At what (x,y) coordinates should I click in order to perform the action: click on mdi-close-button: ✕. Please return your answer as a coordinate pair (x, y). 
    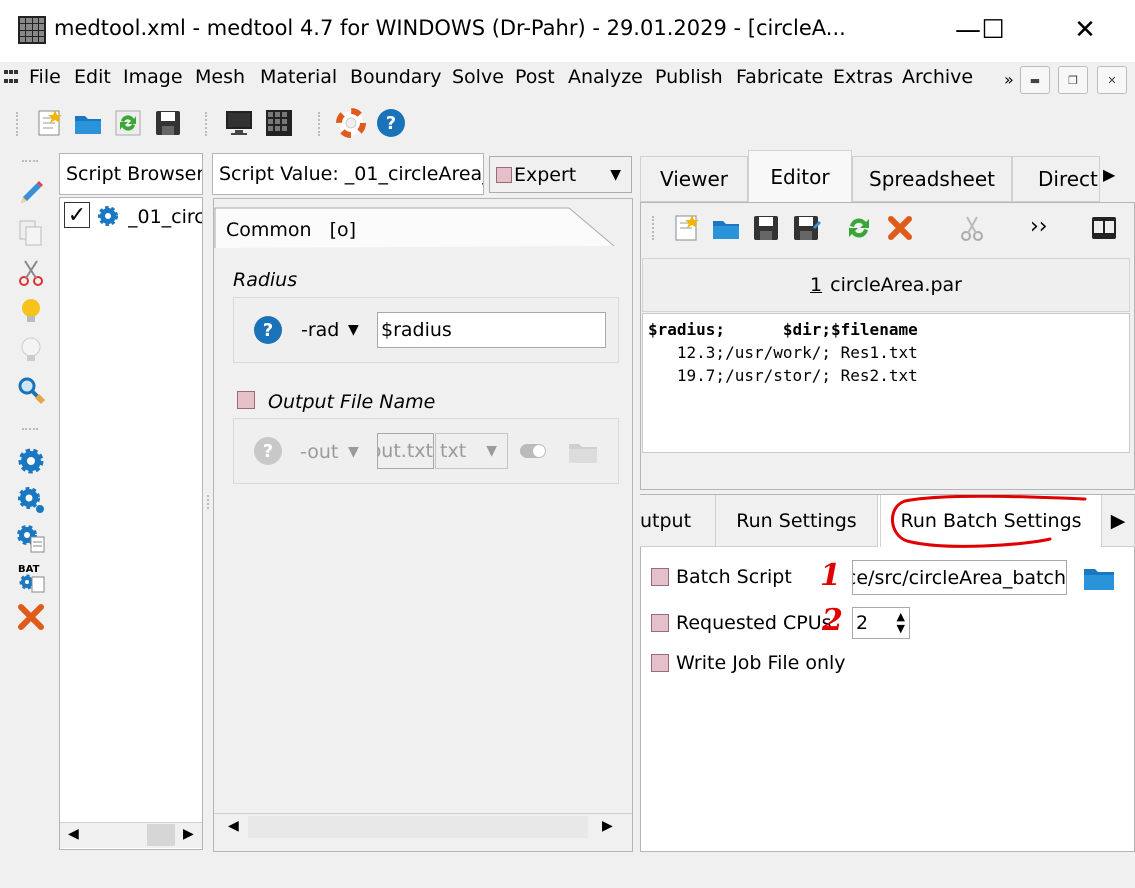
    Looking at the image, I should click on (1112, 80).